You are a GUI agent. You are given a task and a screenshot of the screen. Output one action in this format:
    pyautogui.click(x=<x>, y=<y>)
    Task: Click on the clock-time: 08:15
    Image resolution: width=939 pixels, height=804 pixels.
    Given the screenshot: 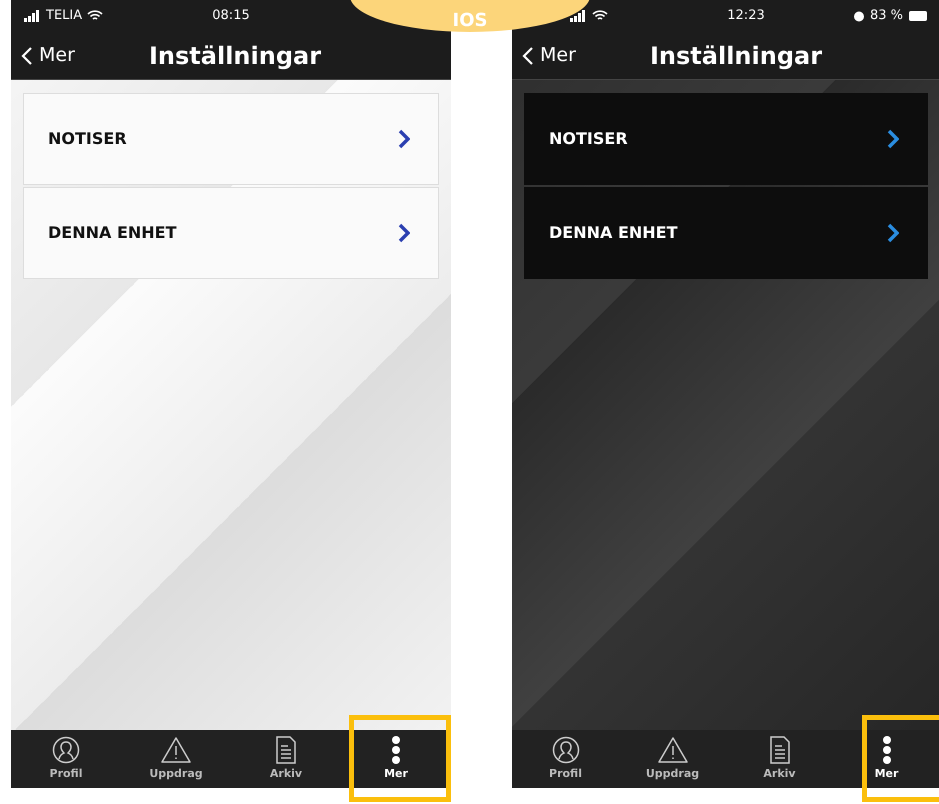 What is the action you would take?
    pyautogui.click(x=231, y=16)
    